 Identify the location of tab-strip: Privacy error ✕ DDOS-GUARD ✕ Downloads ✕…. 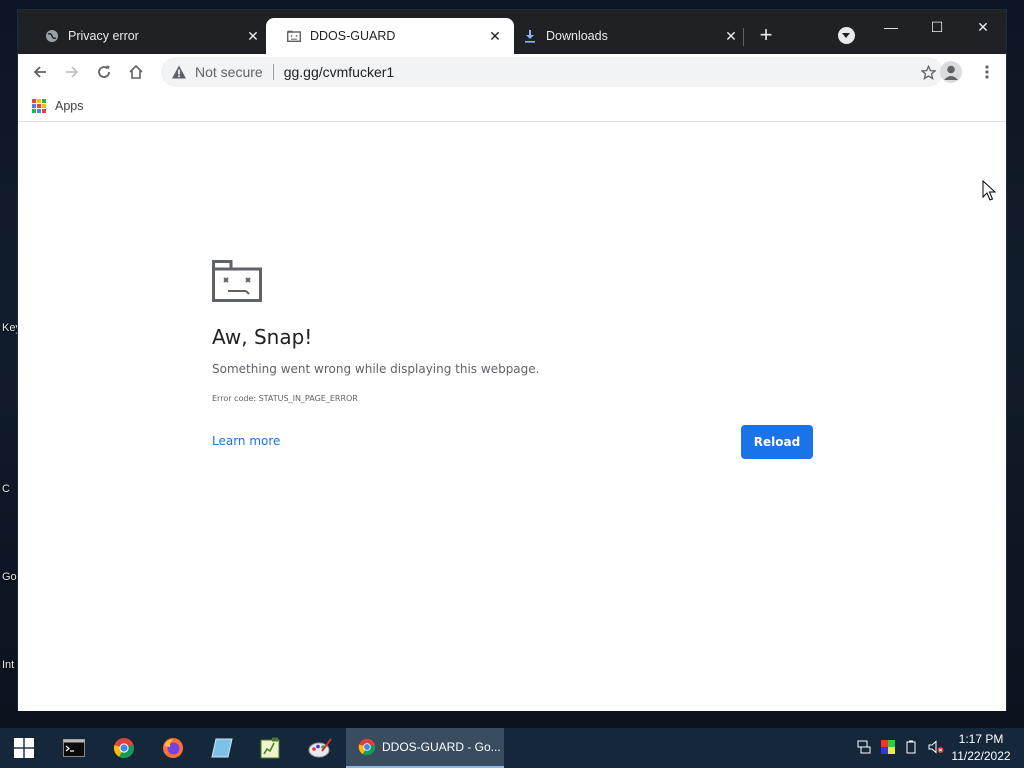
(512, 32).